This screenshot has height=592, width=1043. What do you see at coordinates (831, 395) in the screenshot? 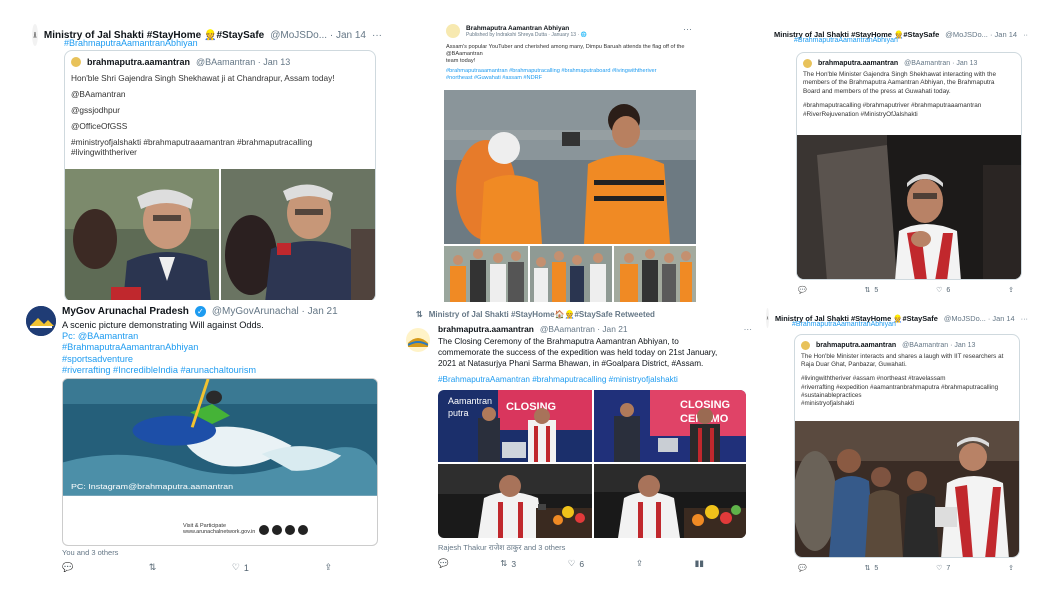
I see `text-line: #sustainablepractices` at bounding box center [831, 395].